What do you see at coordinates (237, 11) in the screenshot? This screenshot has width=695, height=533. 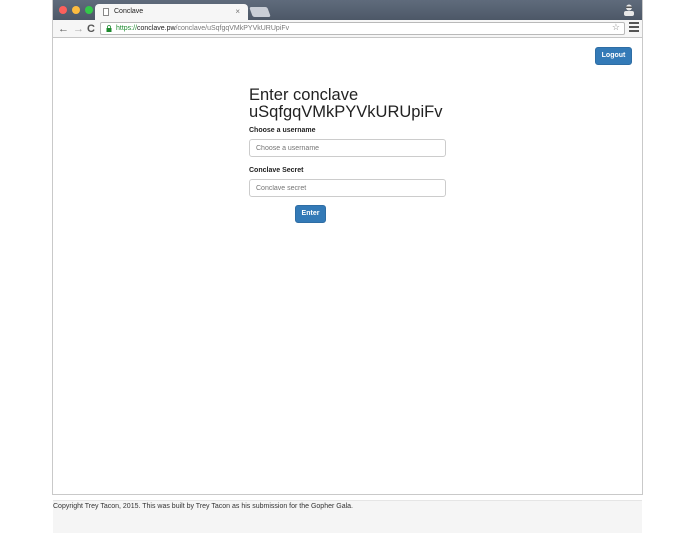 I see `tab-close-icon: ×` at bounding box center [237, 11].